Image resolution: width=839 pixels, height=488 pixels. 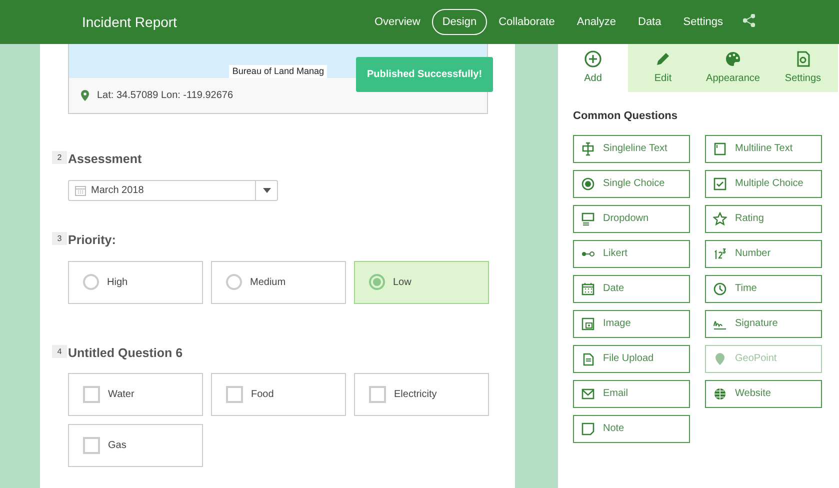 I want to click on note-icon, so click(x=588, y=429).